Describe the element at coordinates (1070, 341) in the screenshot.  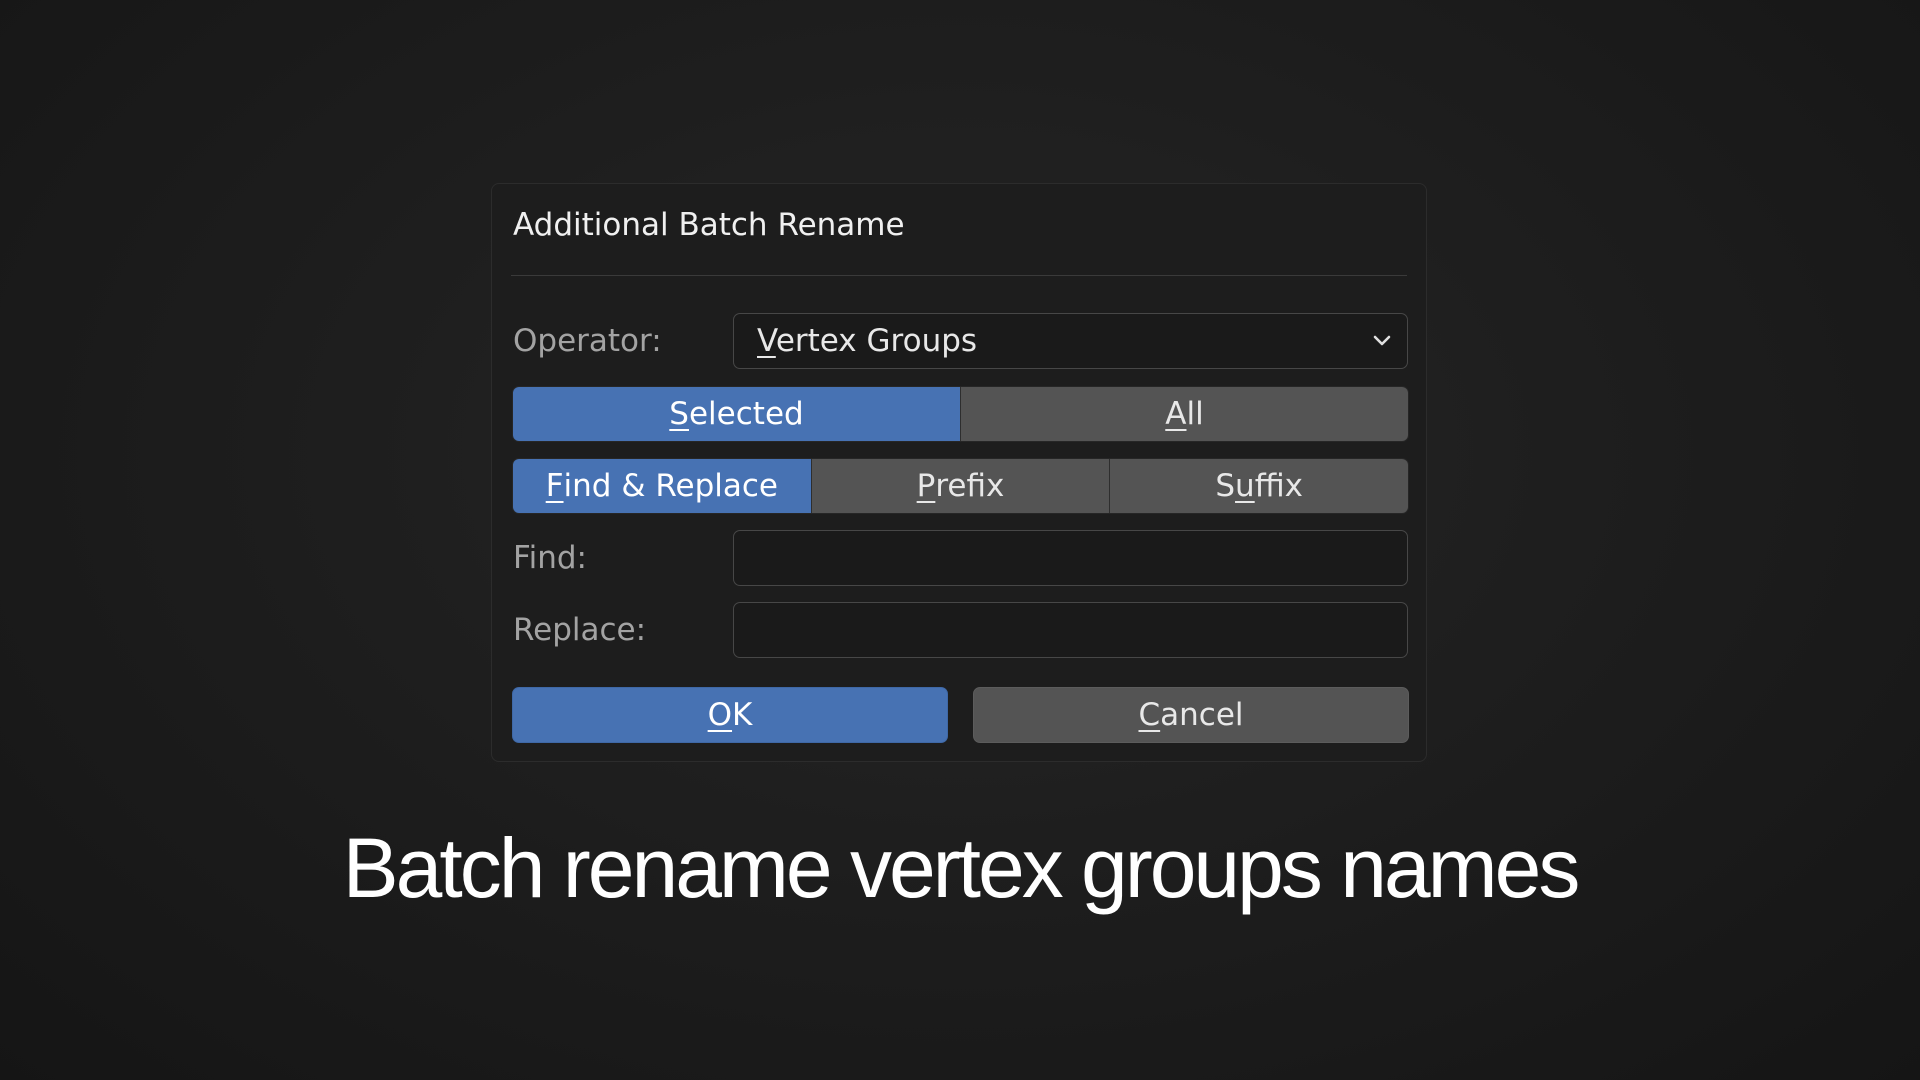
I see `operator-dropdown: Vertex Groups` at that location.